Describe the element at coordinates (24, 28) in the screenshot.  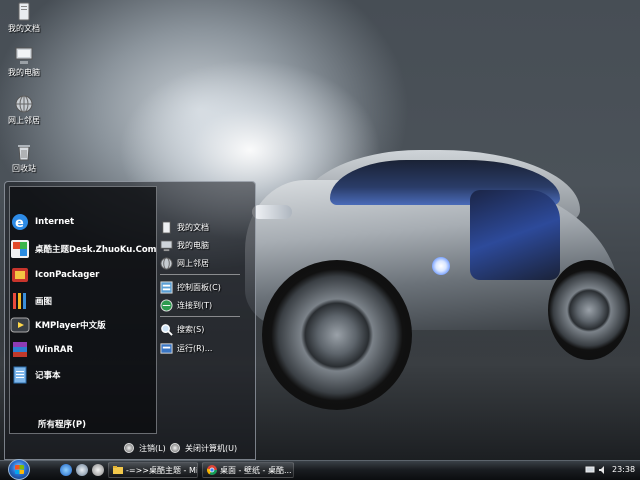
I see `desktop-icon-label: 我的文档` at that location.